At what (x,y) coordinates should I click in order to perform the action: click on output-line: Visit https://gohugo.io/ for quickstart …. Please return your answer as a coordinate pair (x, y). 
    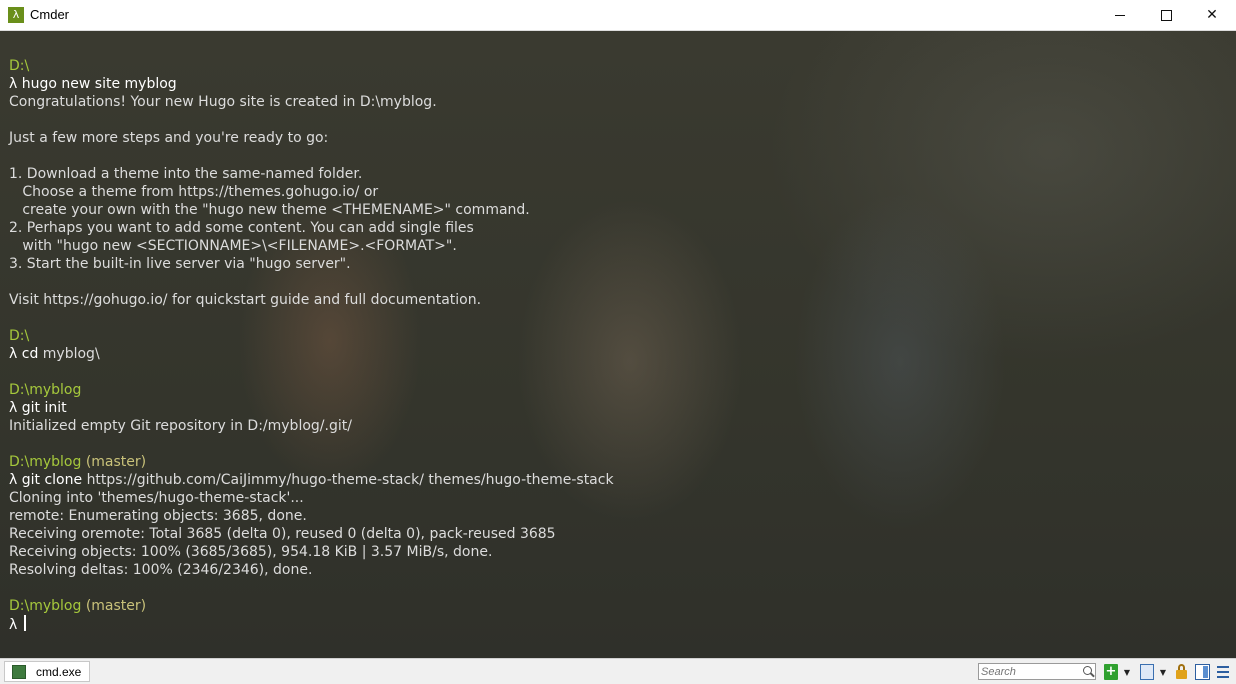
    Looking at the image, I should click on (245, 300).